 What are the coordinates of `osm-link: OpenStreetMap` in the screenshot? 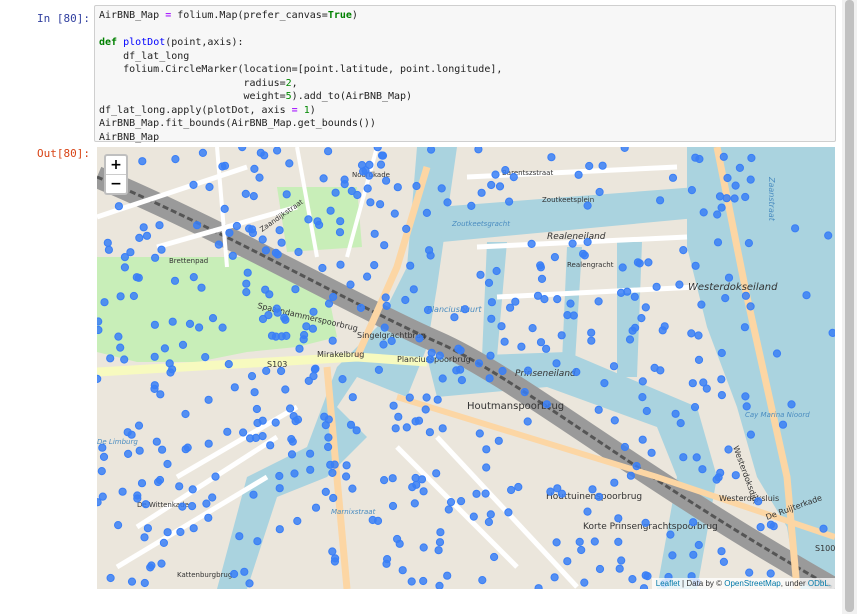 It's located at (752, 583).